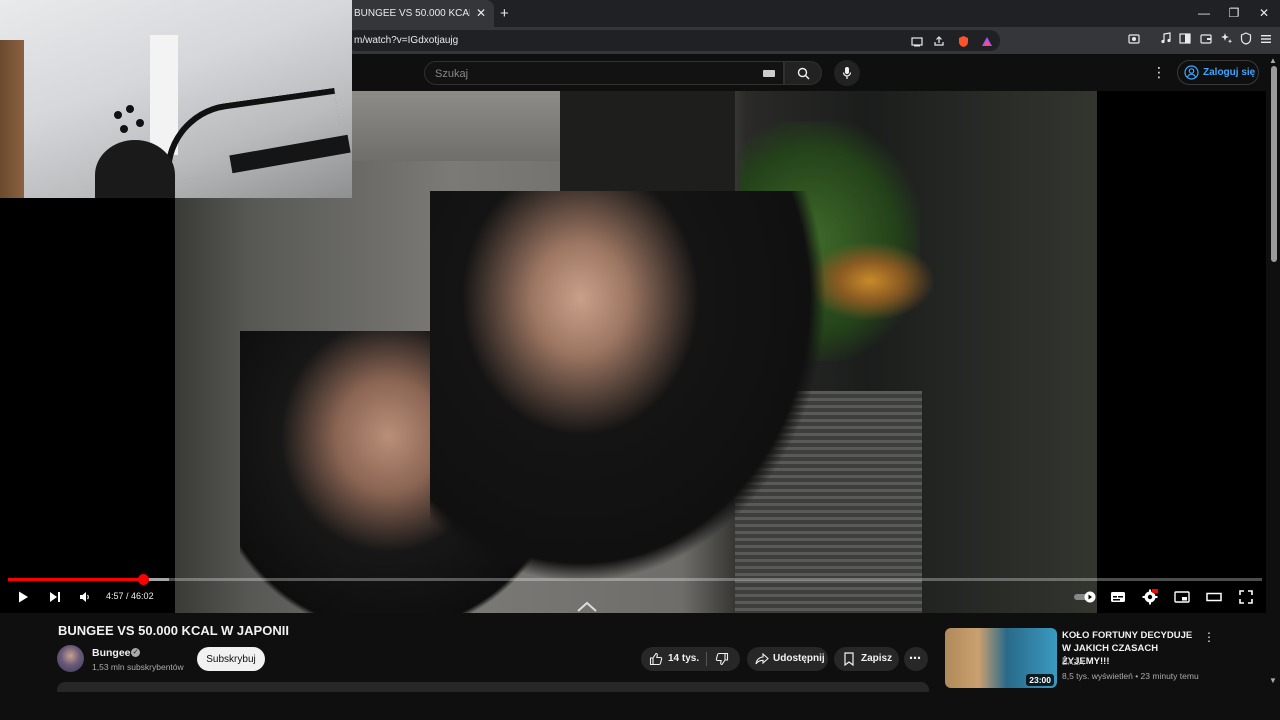 The image size is (1280, 720). I want to click on menu-icon, so click(1266, 39).